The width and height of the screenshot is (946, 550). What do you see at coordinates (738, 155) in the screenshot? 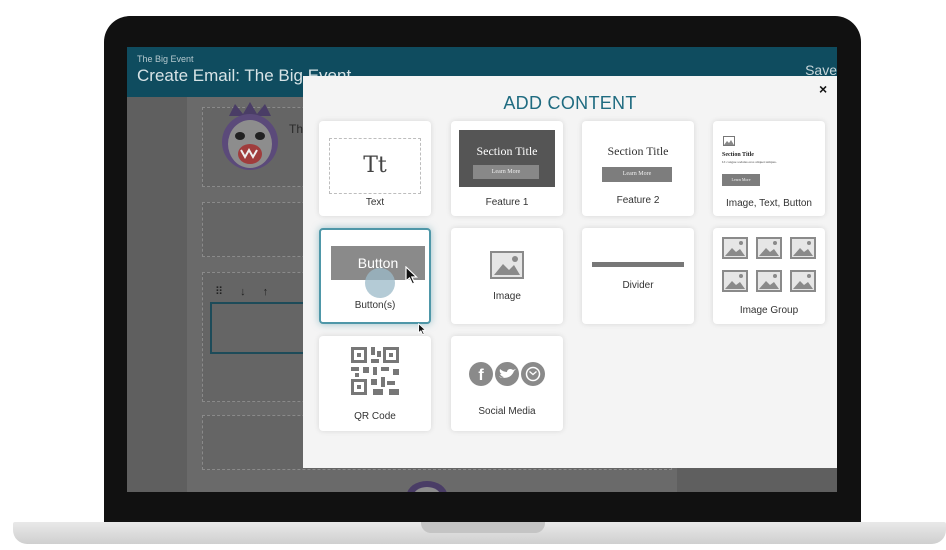
I see `itb-section-title: Section Title` at bounding box center [738, 155].